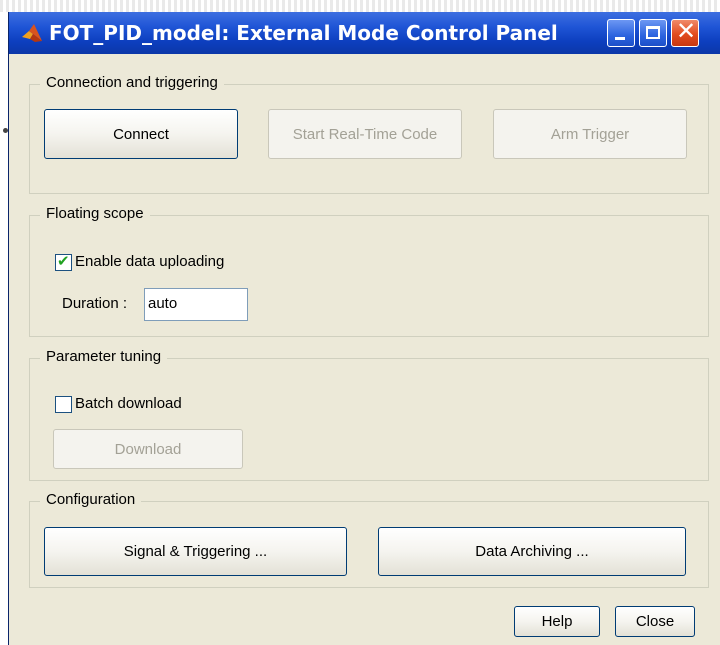 The height and width of the screenshot is (645, 720). Describe the element at coordinates (32, 33) in the screenshot. I see `matlab-icon` at that location.